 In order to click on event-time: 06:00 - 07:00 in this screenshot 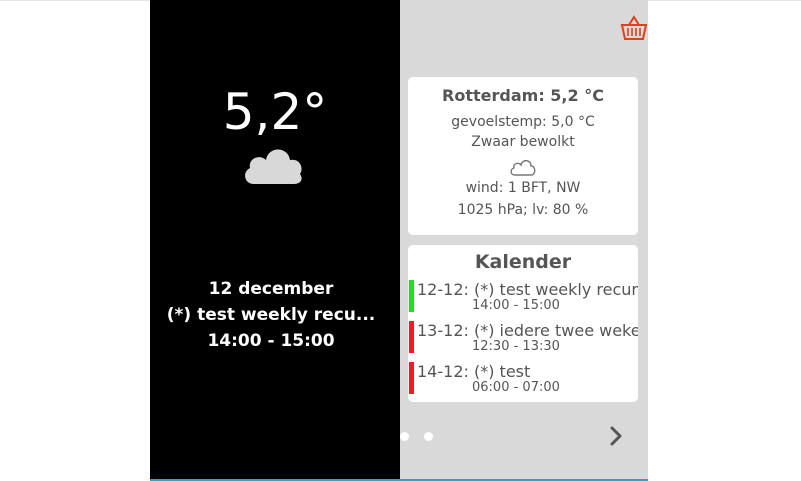, I will do `click(516, 387)`.